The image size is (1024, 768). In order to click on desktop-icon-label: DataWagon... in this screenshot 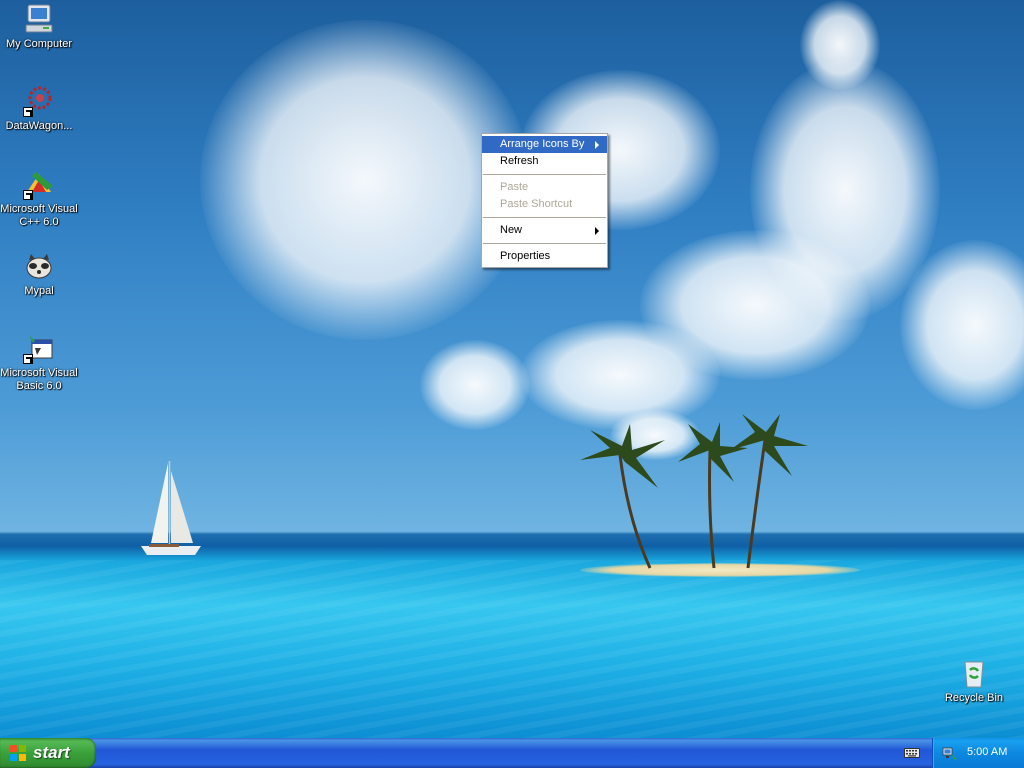, I will do `click(39, 126)`.